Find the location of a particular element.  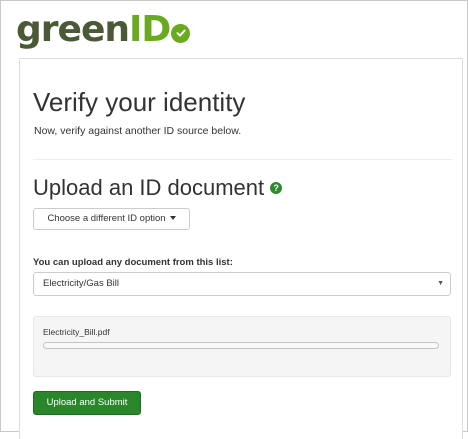

select-arrow-icon: ▼ is located at coordinates (440, 283).